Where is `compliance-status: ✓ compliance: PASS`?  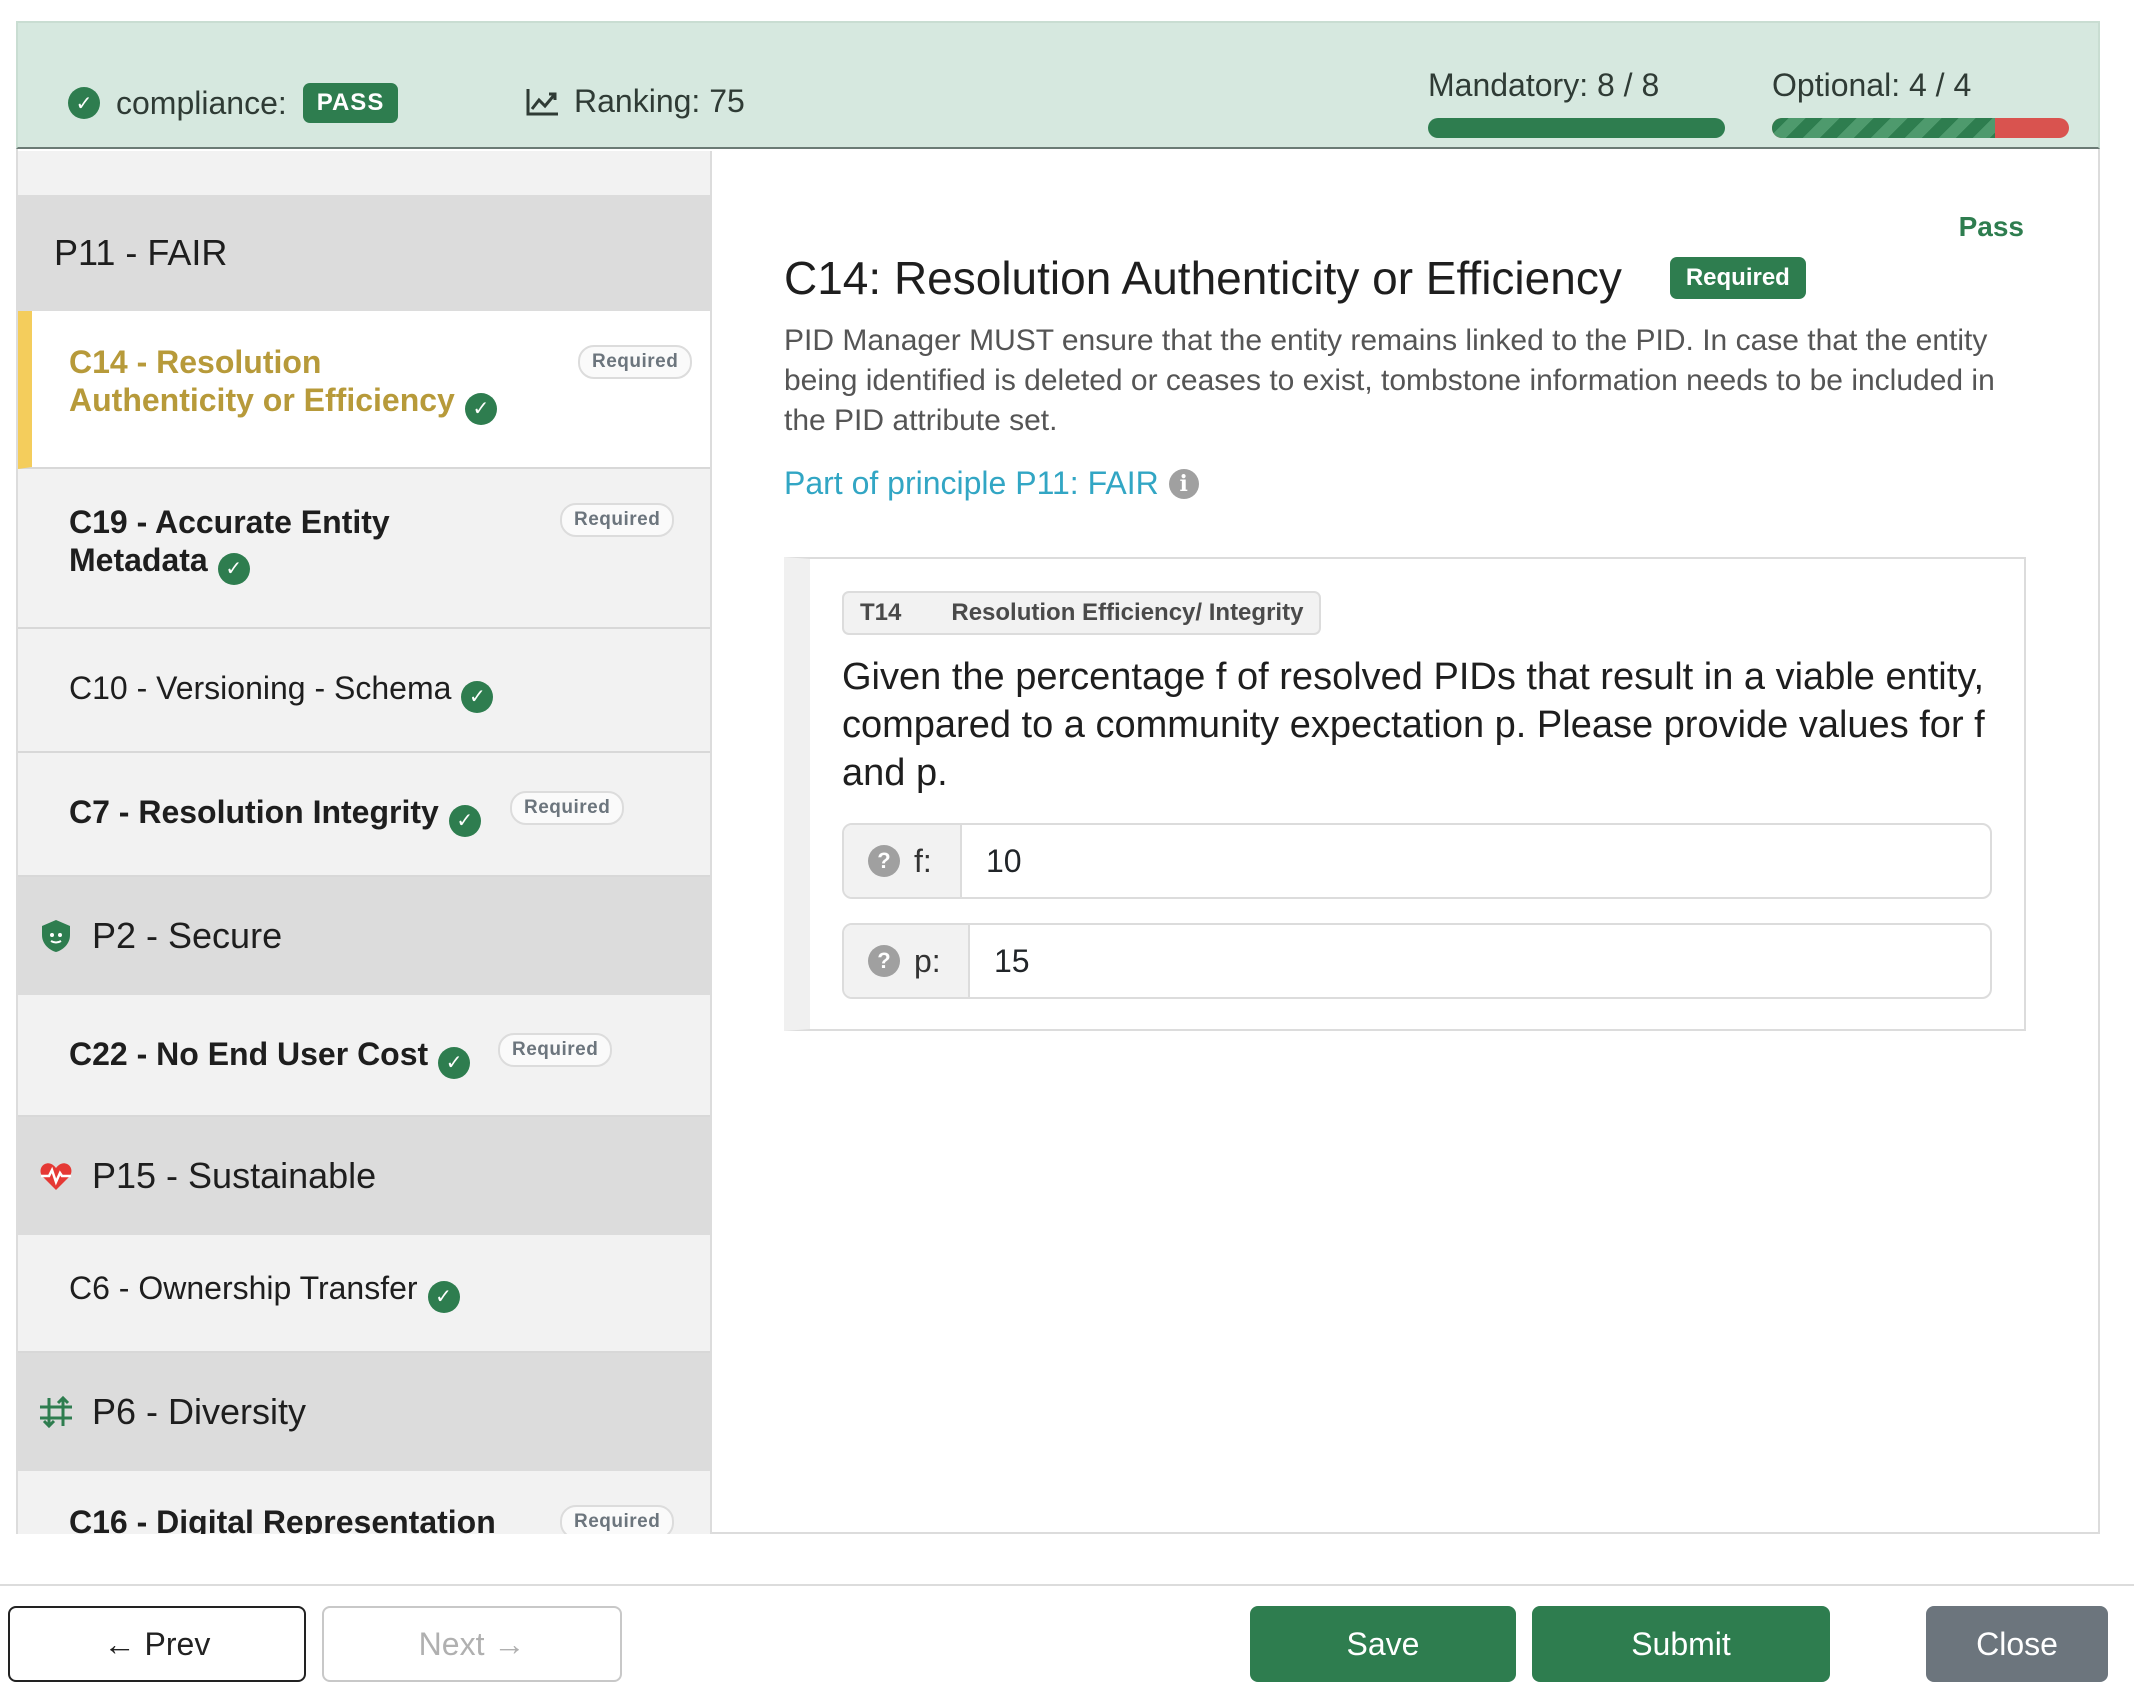 compliance-status: ✓ compliance: PASS is located at coordinates (233, 103).